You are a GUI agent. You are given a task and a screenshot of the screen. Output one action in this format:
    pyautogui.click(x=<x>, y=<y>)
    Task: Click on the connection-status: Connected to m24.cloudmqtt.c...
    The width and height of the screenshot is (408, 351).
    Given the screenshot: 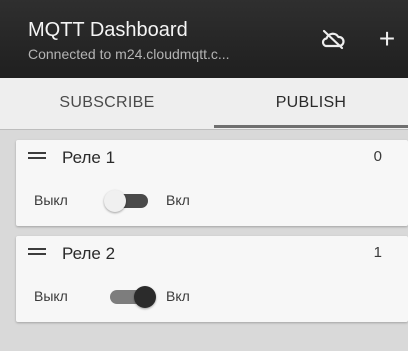 What is the action you would take?
    pyautogui.click(x=129, y=54)
    